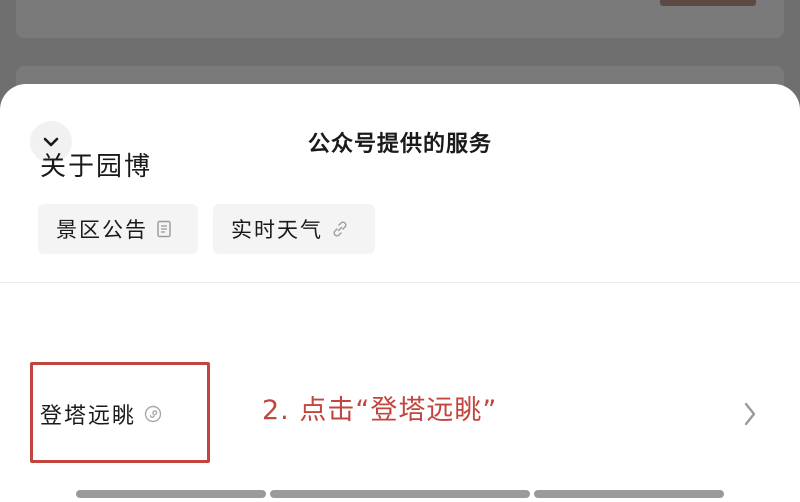  What do you see at coordinates (120, 412) in the screenshot?
I see `highlight-box` at bounding box center [120, 412].